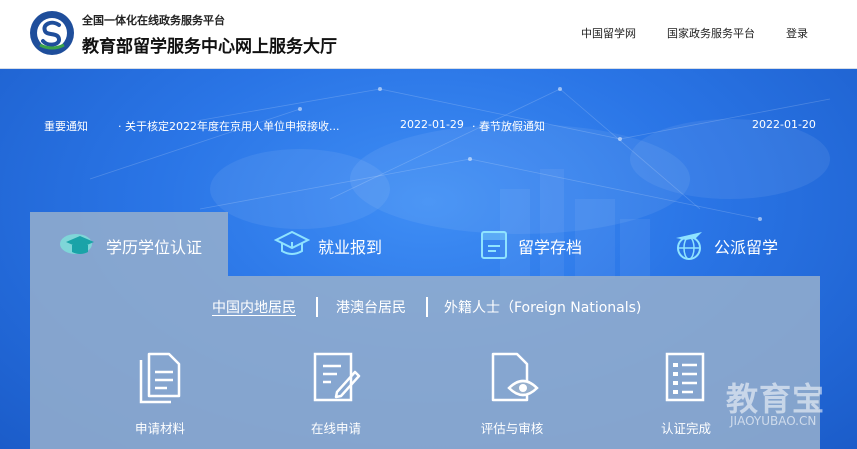 The width and height of the screenshot is (857, 449). Describe the element at coordinates (371, 307) in the screenshot. I see `subtab-hk-macao-taiwan: 港澳台居民` at that location.